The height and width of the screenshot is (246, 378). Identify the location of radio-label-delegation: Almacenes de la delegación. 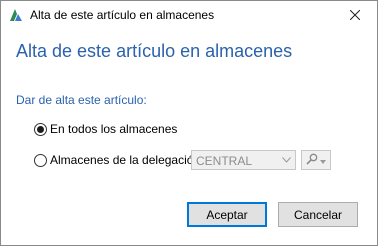
(125, 160).